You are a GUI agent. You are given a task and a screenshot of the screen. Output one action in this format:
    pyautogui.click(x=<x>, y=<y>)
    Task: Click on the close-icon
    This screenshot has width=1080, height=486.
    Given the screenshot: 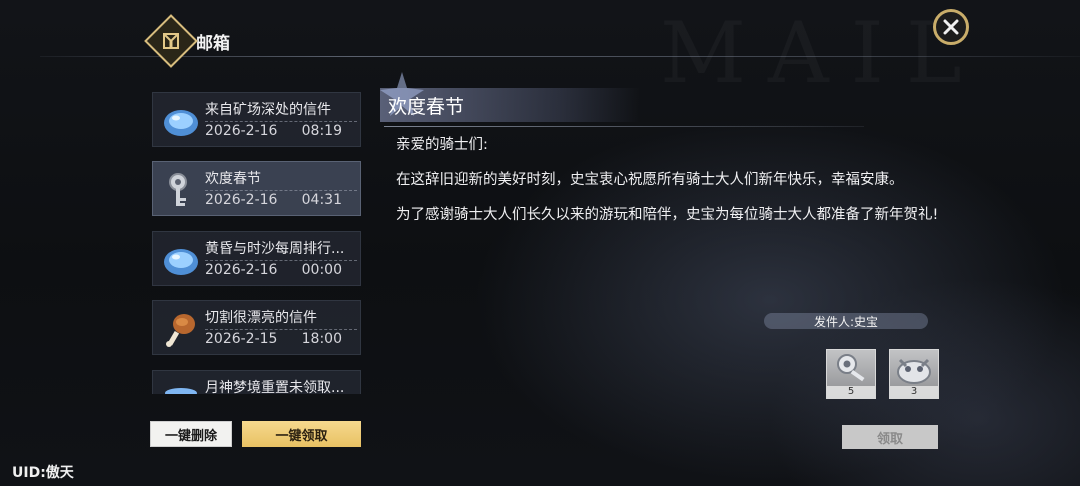 What is the action you would take?
    pyautogui.click(x=951, y=27)
    